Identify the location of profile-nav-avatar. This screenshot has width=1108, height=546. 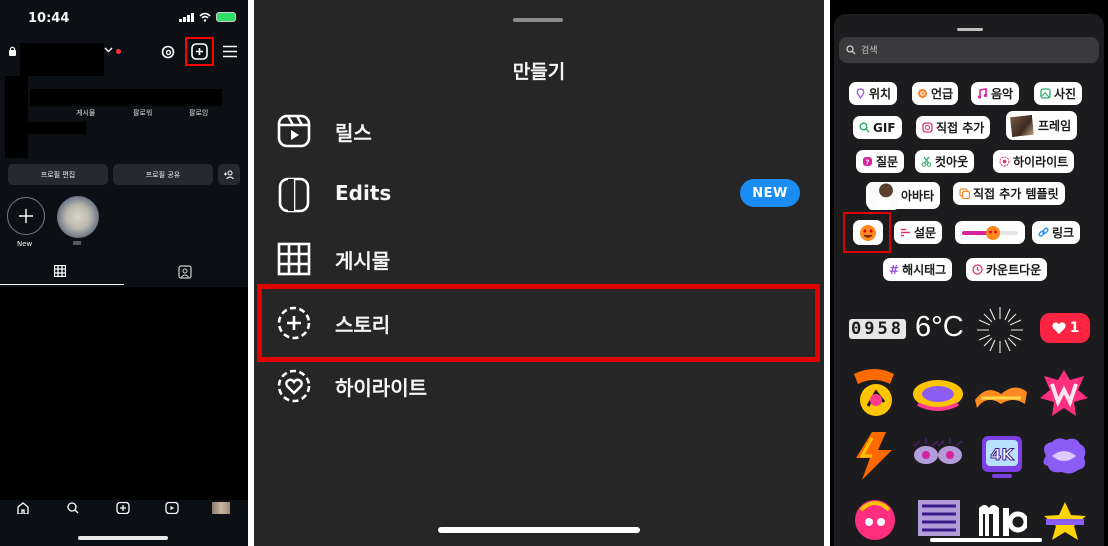
(221, 508).